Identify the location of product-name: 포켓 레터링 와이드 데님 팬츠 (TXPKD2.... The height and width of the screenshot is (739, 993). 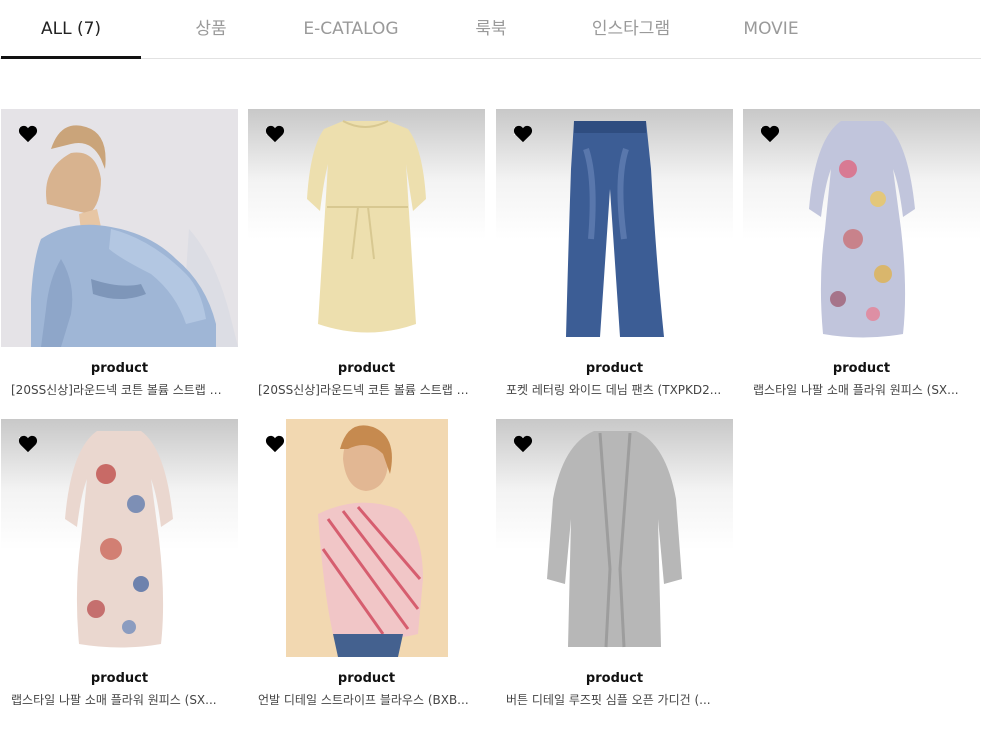
(616, 389).